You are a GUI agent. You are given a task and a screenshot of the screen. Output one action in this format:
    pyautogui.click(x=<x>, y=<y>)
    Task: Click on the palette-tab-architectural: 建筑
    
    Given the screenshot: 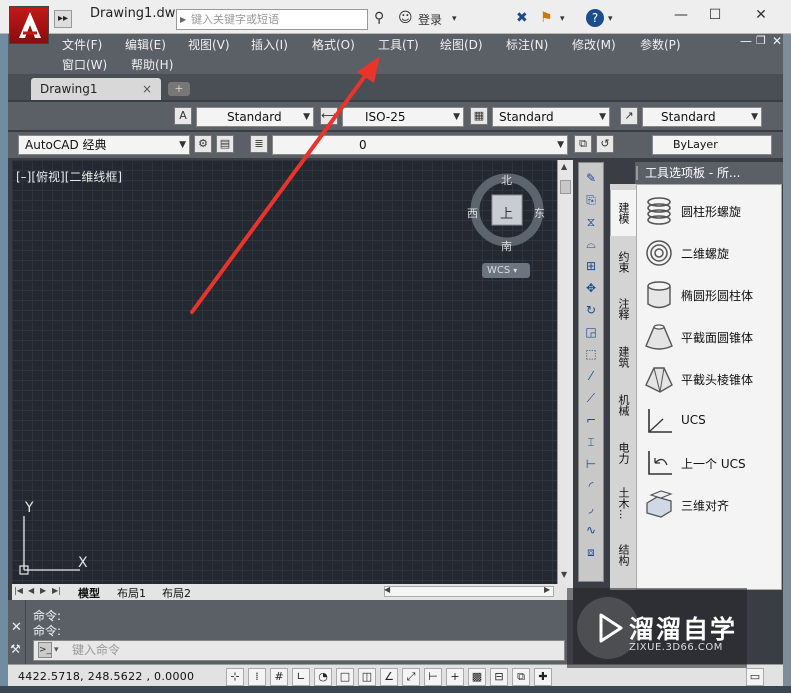 What is the action you would take?
    pyautogui.click(x=623, y=357)
    